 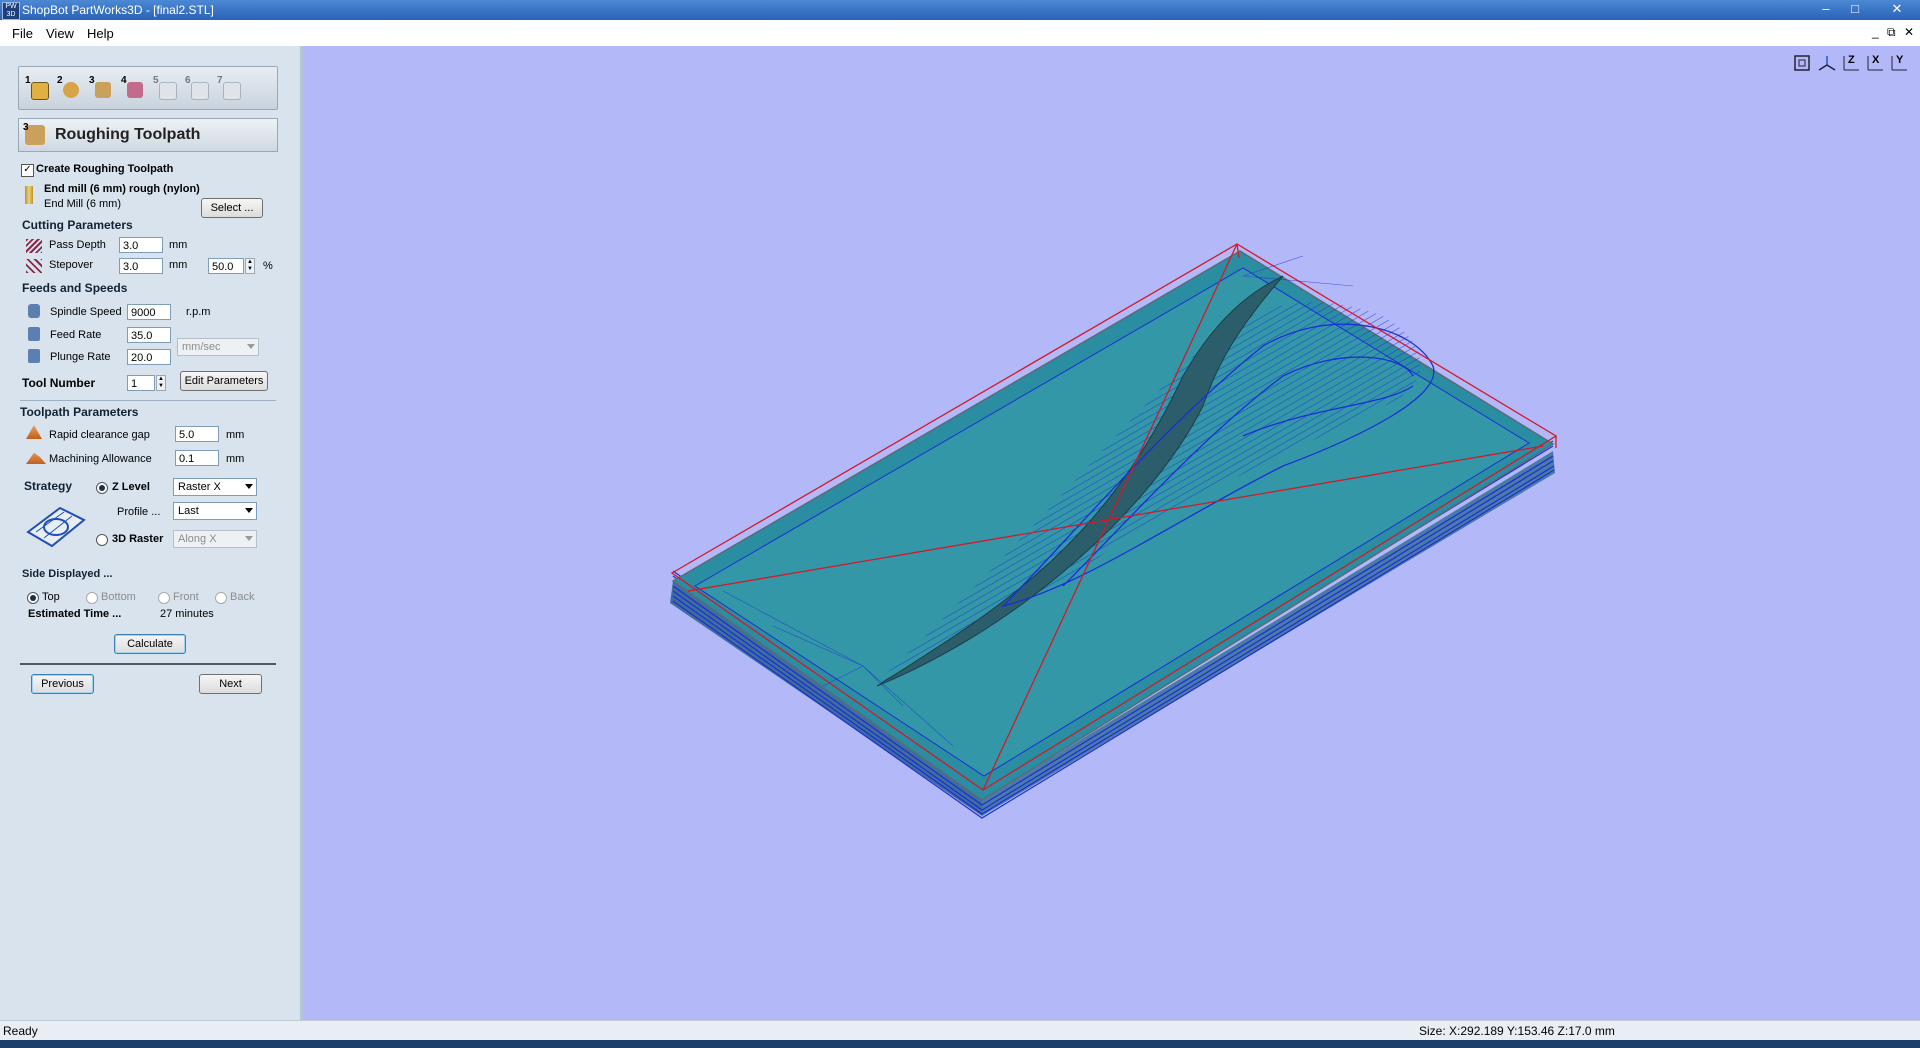 I want to click on stepover-unit: mm, so click(x=178, y=265).